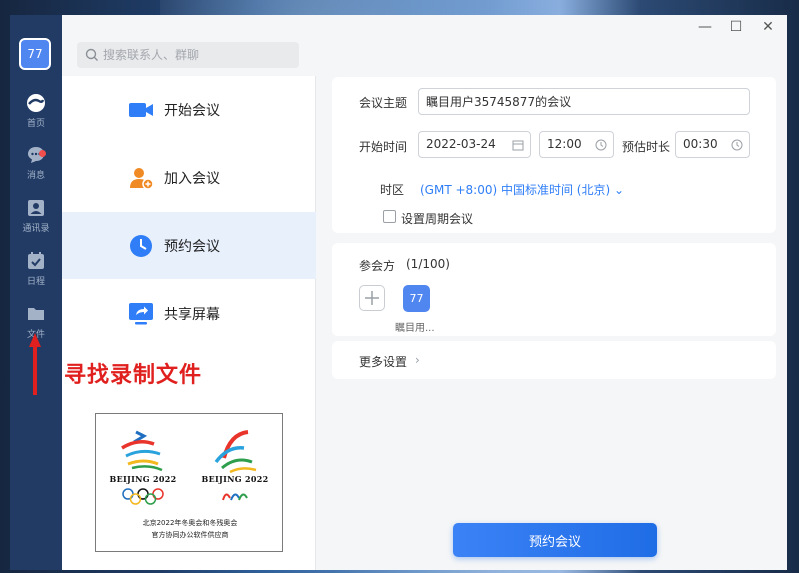  I want to click on share-screen-button: 共享屏幕, so click(189, 313).